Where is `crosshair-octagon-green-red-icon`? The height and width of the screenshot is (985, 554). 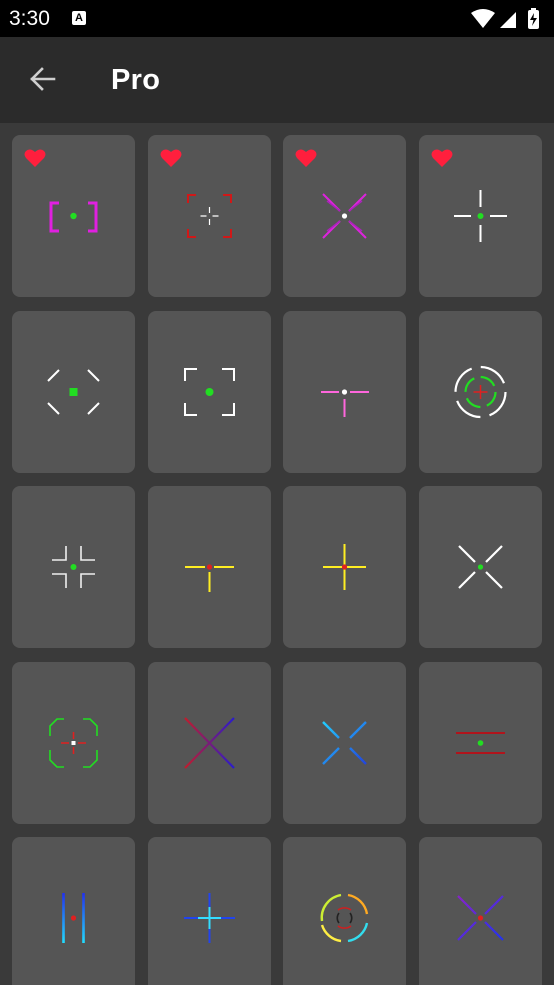
crosshair-octagon-green-red-icon is located at coordinates (73, 743).